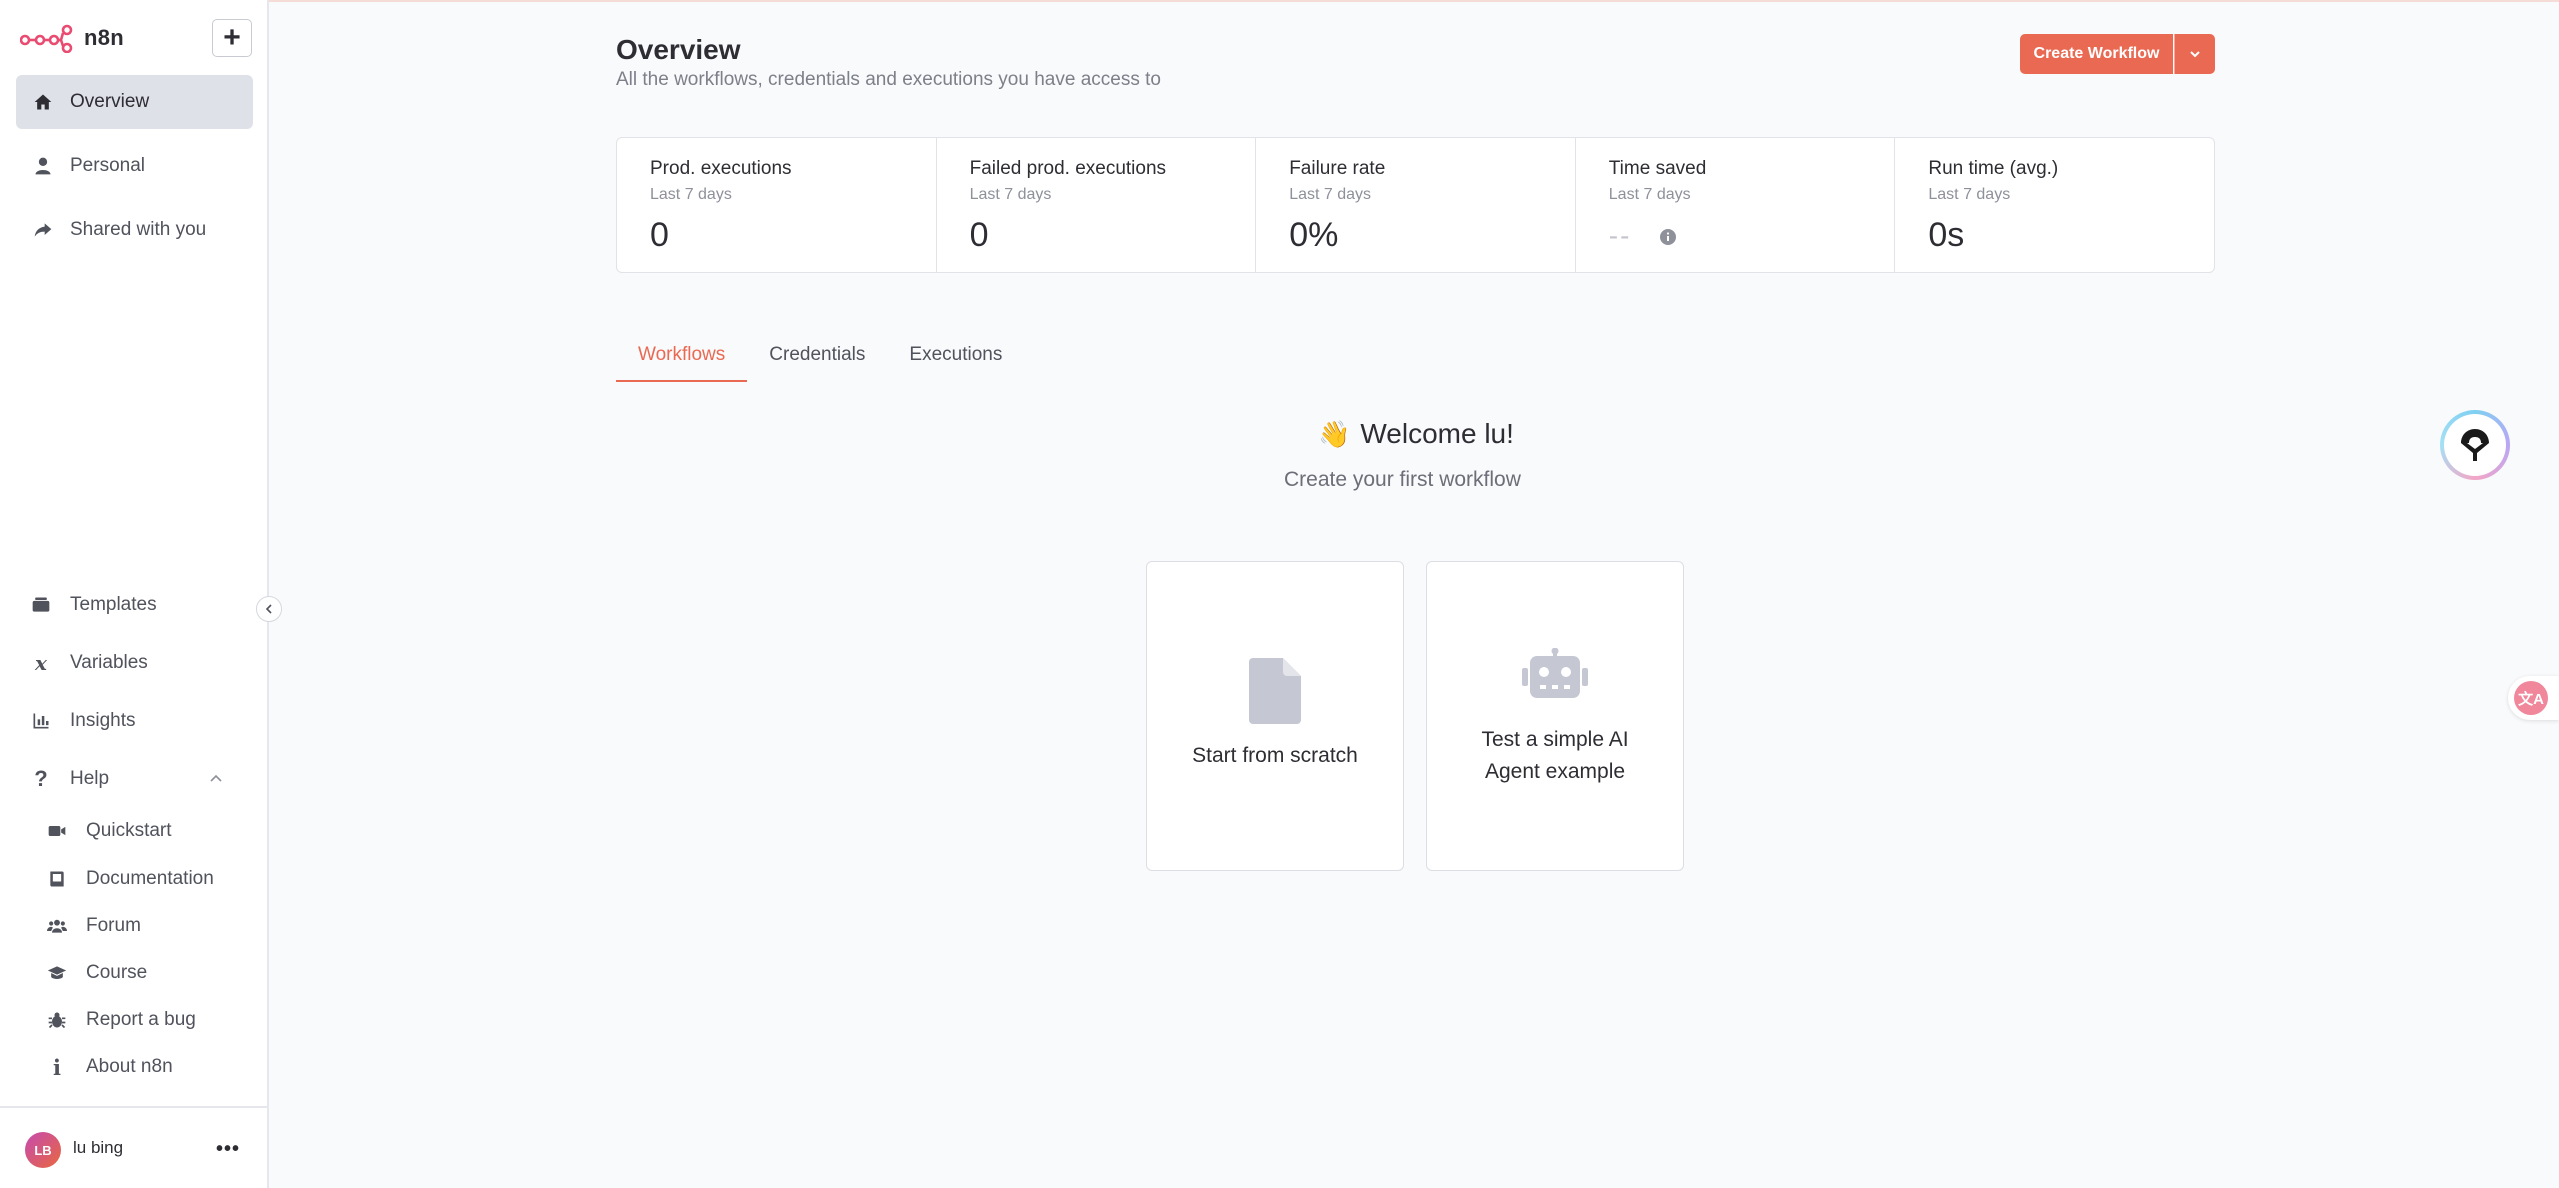 This screenshot has height=1188, width=2559. I want to click on info-icon: i, so click(57, 1067).